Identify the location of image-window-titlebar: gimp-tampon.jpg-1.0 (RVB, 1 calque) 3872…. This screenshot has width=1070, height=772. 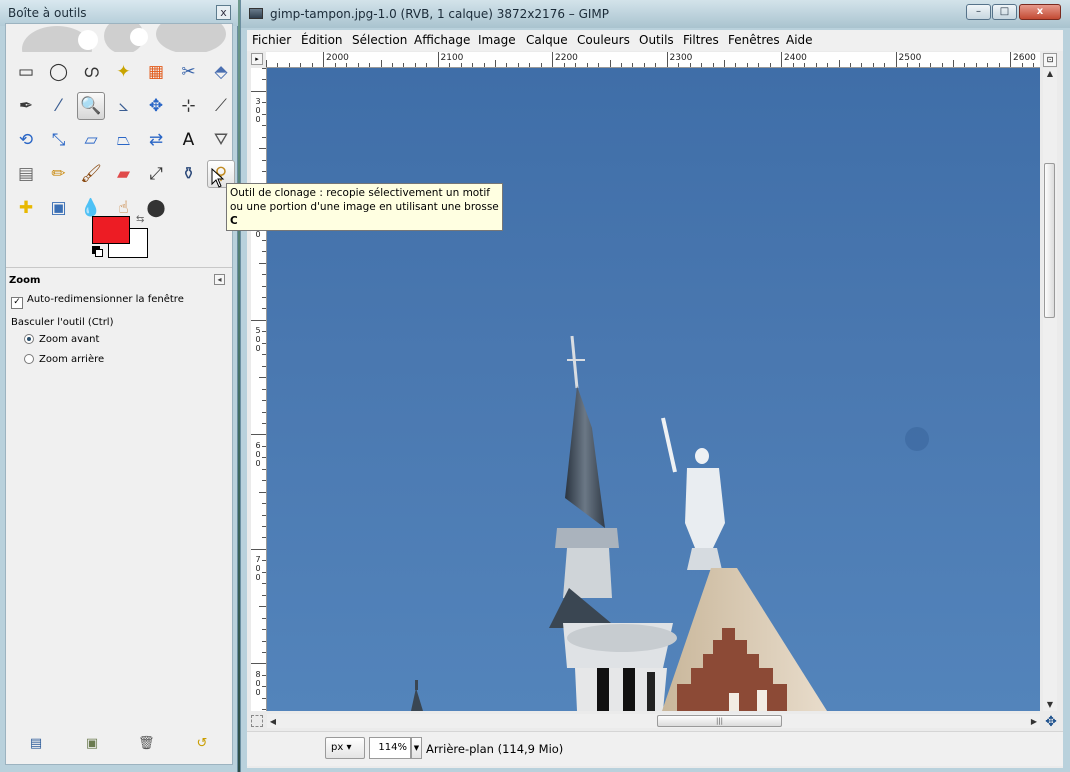
(655, 14).